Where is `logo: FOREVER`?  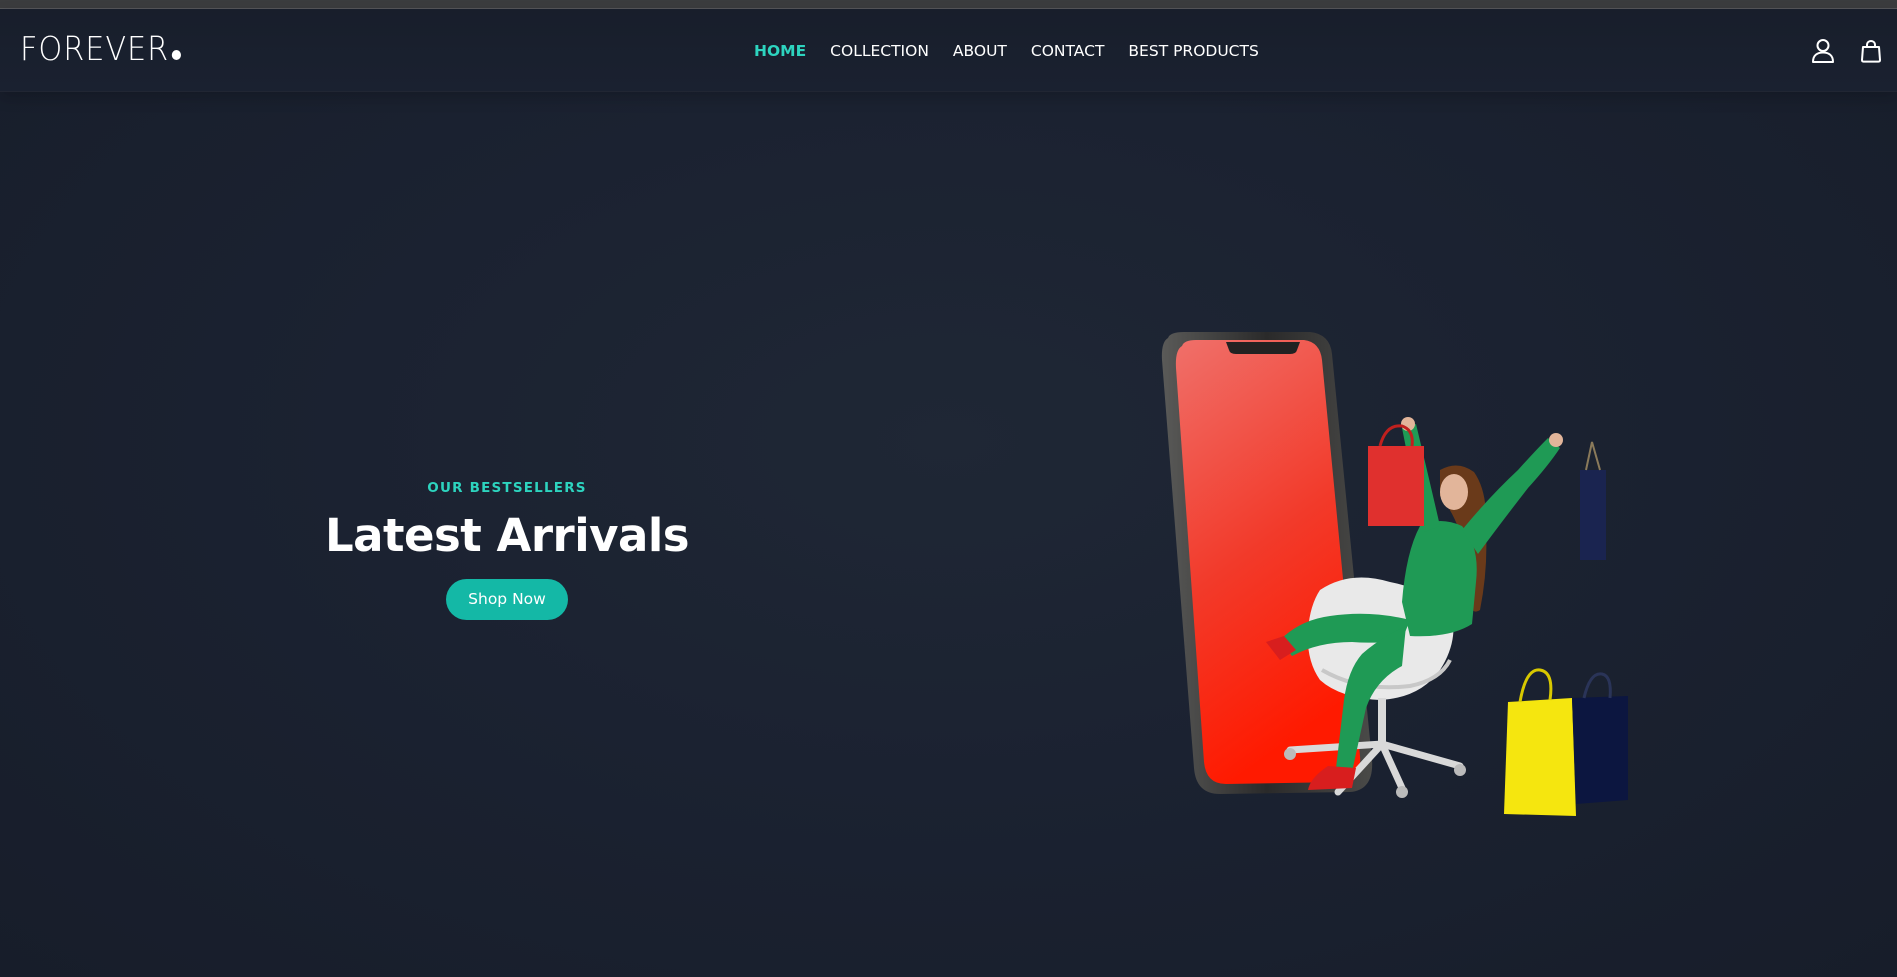
logo: FOREVER is located at coordinates (101, 48).